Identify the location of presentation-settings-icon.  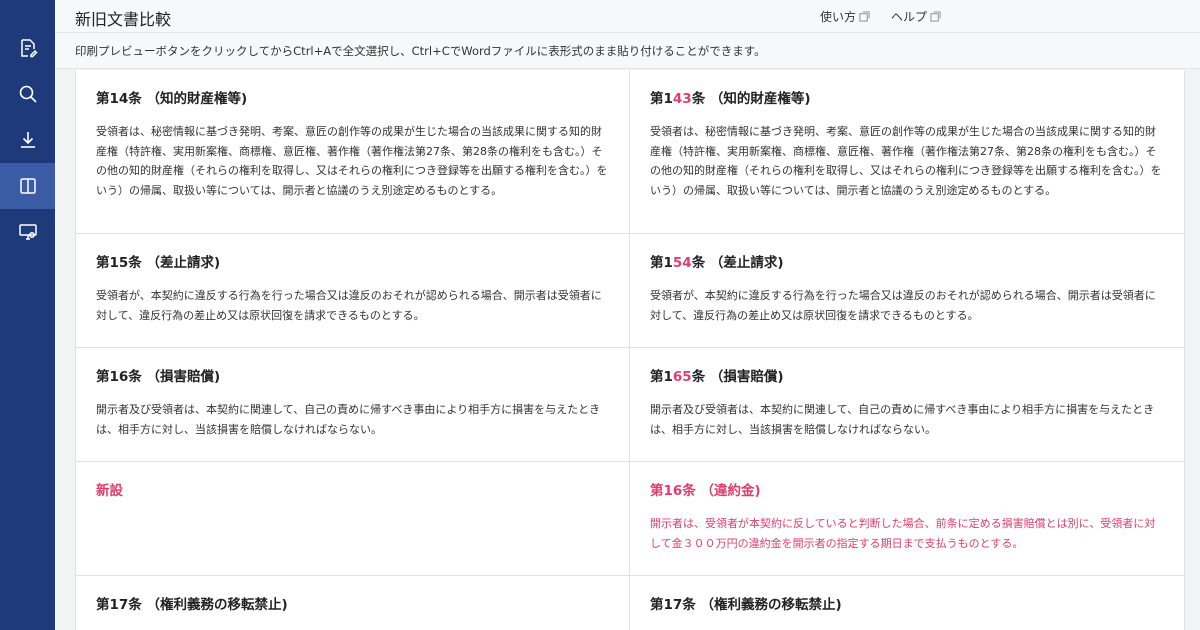
(27, 232).